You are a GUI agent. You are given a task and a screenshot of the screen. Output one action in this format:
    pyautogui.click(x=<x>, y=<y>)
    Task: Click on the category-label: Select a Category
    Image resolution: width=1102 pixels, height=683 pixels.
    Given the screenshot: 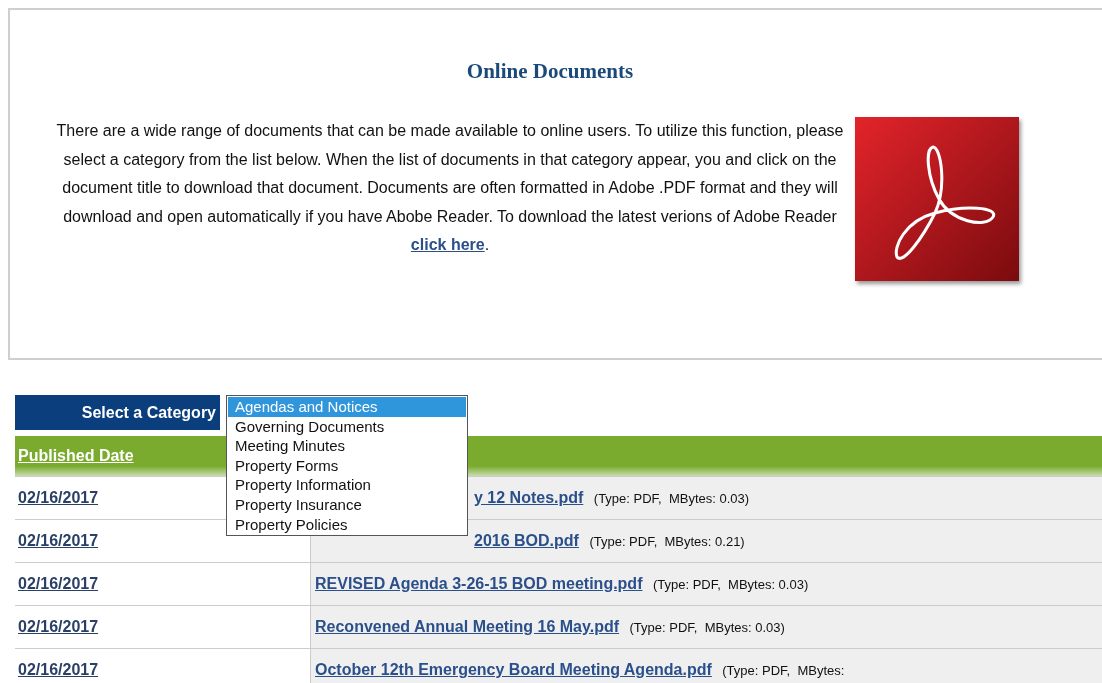 What is the action you would take?
    pyautogui.click(x=117, y=412)
    